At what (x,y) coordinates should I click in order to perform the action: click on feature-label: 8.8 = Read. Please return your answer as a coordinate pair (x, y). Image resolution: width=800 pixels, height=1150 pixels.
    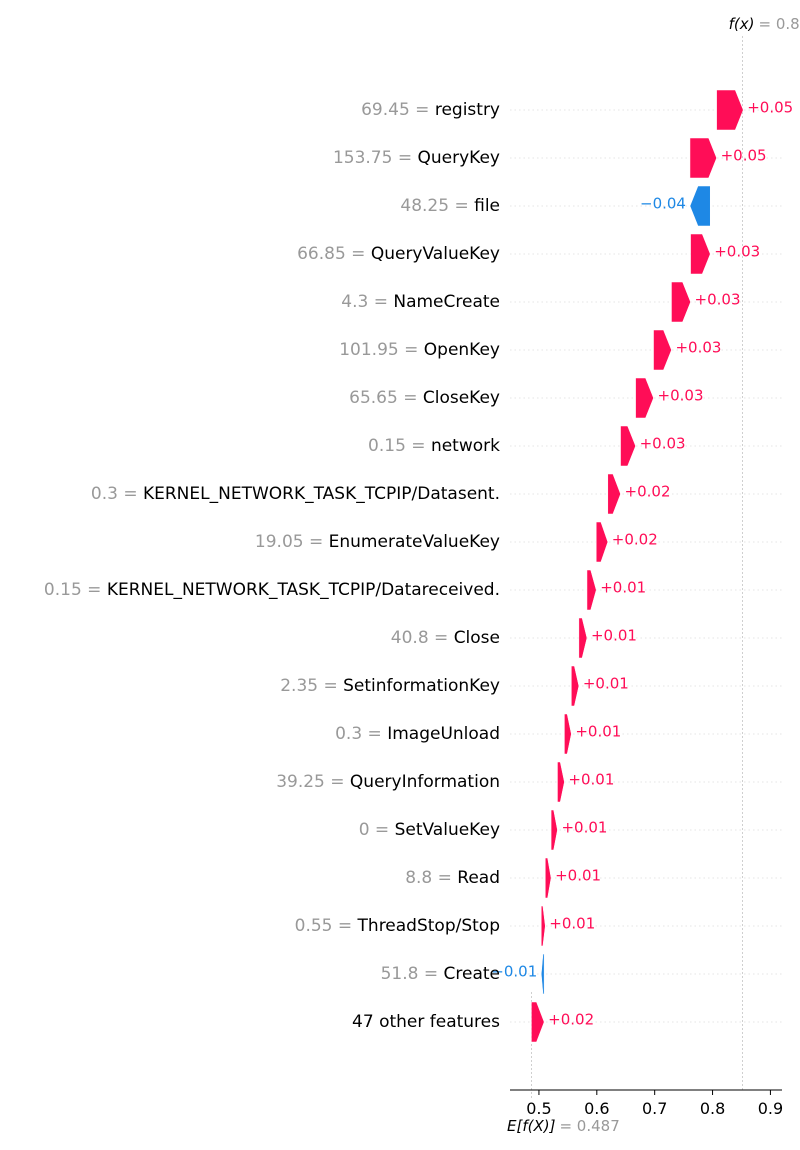
    Looking at the image, I should click on (452, 878).